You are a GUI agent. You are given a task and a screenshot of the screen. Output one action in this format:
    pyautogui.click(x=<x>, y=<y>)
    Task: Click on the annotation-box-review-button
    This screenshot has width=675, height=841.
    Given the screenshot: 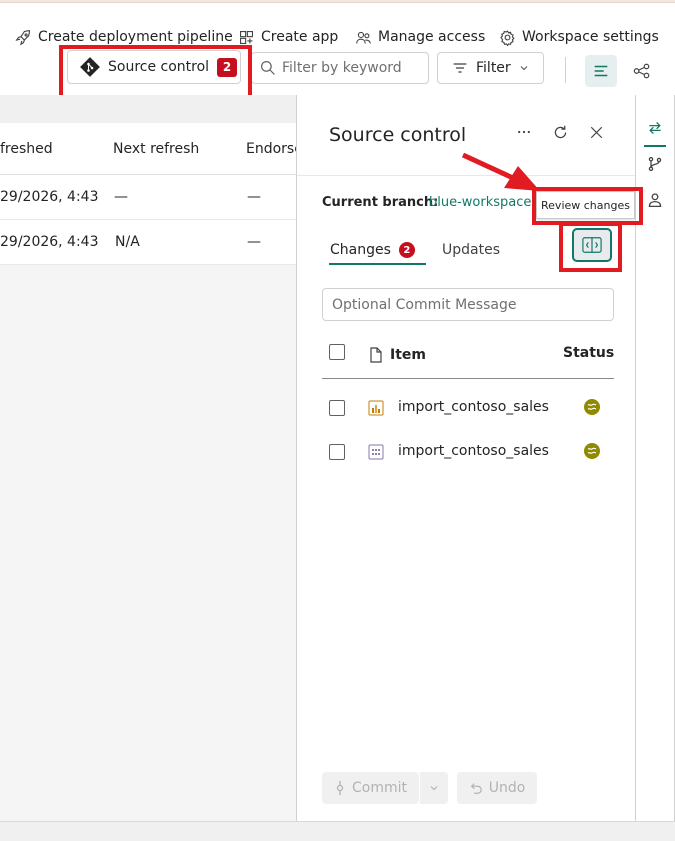 What is the action you would take?
    pyautogui.click(x=590, y=247)
    